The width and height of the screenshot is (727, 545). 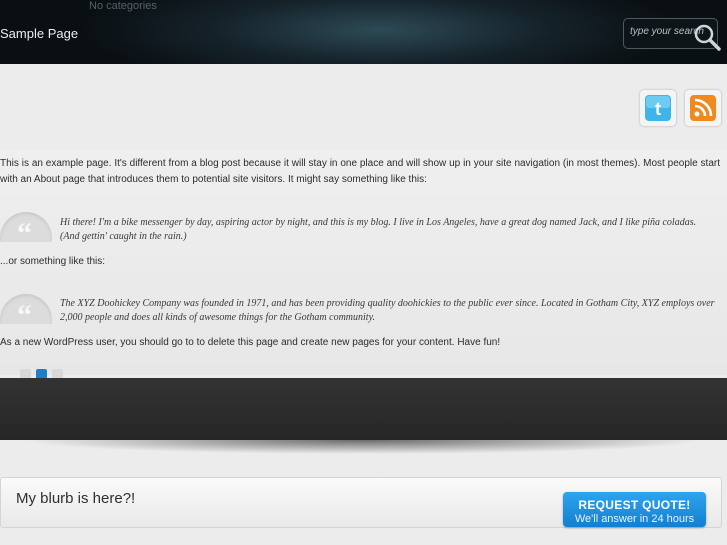 What do you see at coordinates (53, 261) in the screenshot?
I see `middle-paragraph: ...or something like this:` at bounding box center [53, 261].